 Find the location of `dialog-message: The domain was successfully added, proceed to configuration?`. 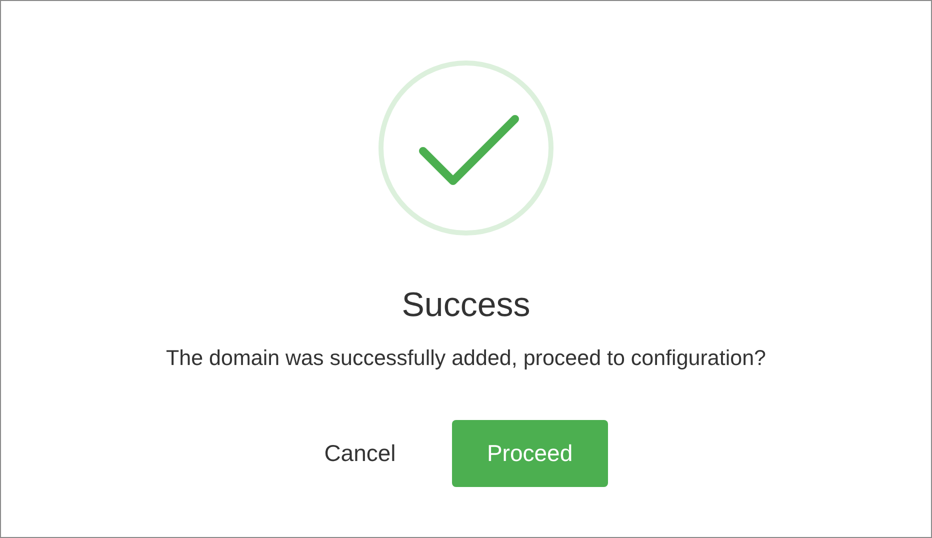

dialog-message: The domain was successfully added, proceed to configuration? is located at coordinates (466, 358).